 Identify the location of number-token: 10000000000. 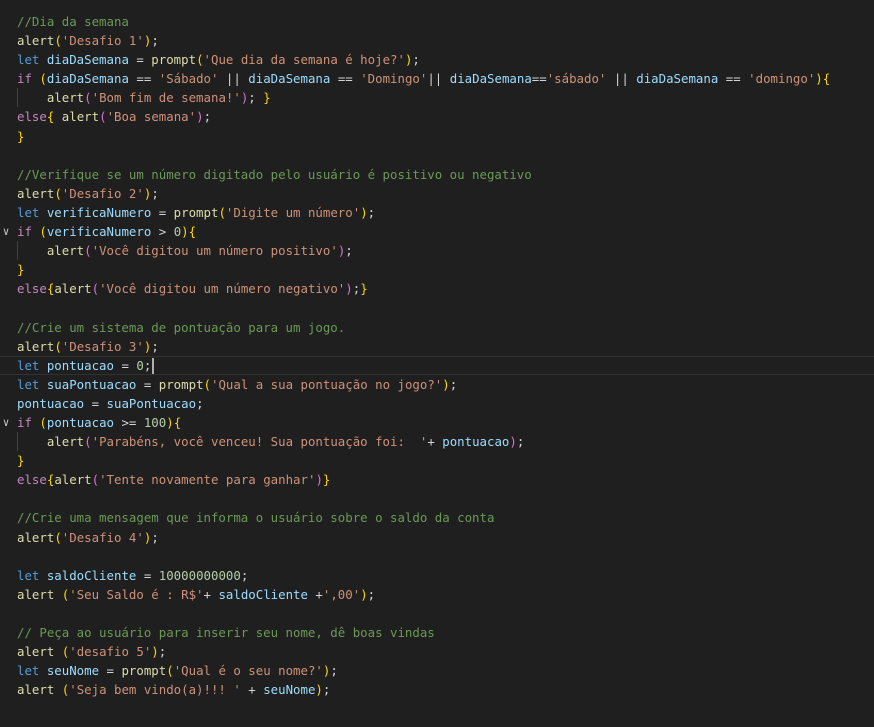
(199, 575).